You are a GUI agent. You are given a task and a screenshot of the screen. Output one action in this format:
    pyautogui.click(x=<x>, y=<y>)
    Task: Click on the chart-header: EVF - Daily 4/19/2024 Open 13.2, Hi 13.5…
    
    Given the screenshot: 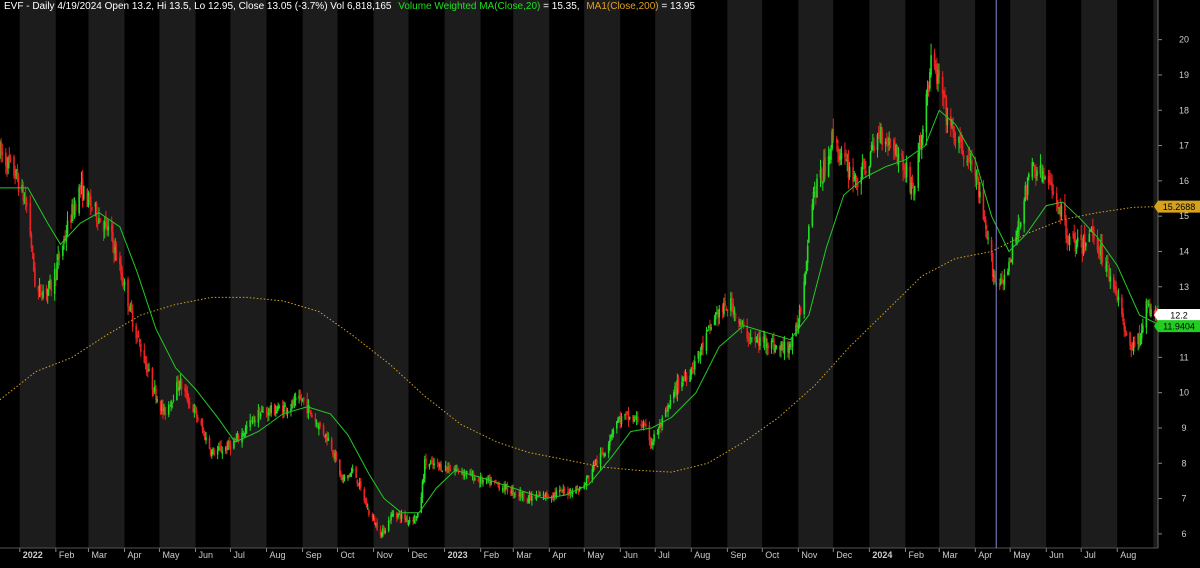 What is the action you would take?
    pyautogui.click(x=349, y=7)
    